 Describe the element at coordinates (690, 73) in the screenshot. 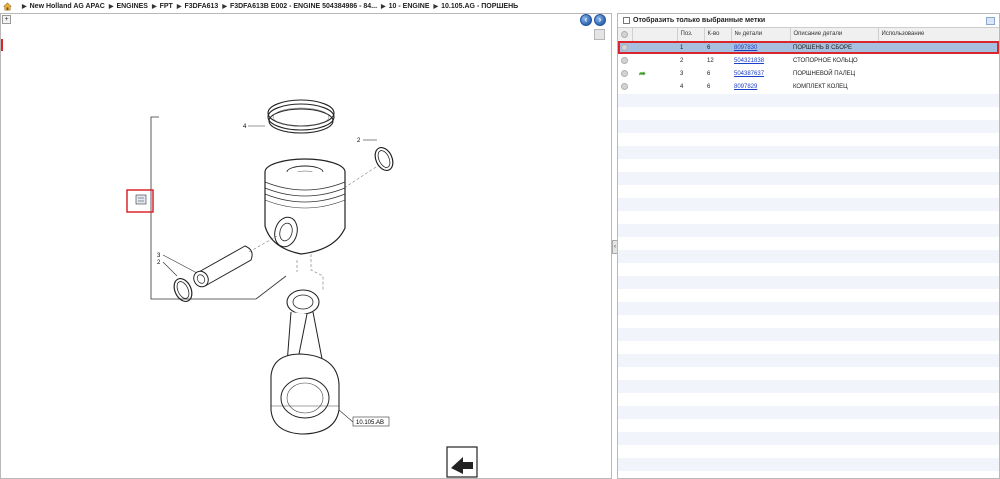

I see `row-position: 3` at that location.